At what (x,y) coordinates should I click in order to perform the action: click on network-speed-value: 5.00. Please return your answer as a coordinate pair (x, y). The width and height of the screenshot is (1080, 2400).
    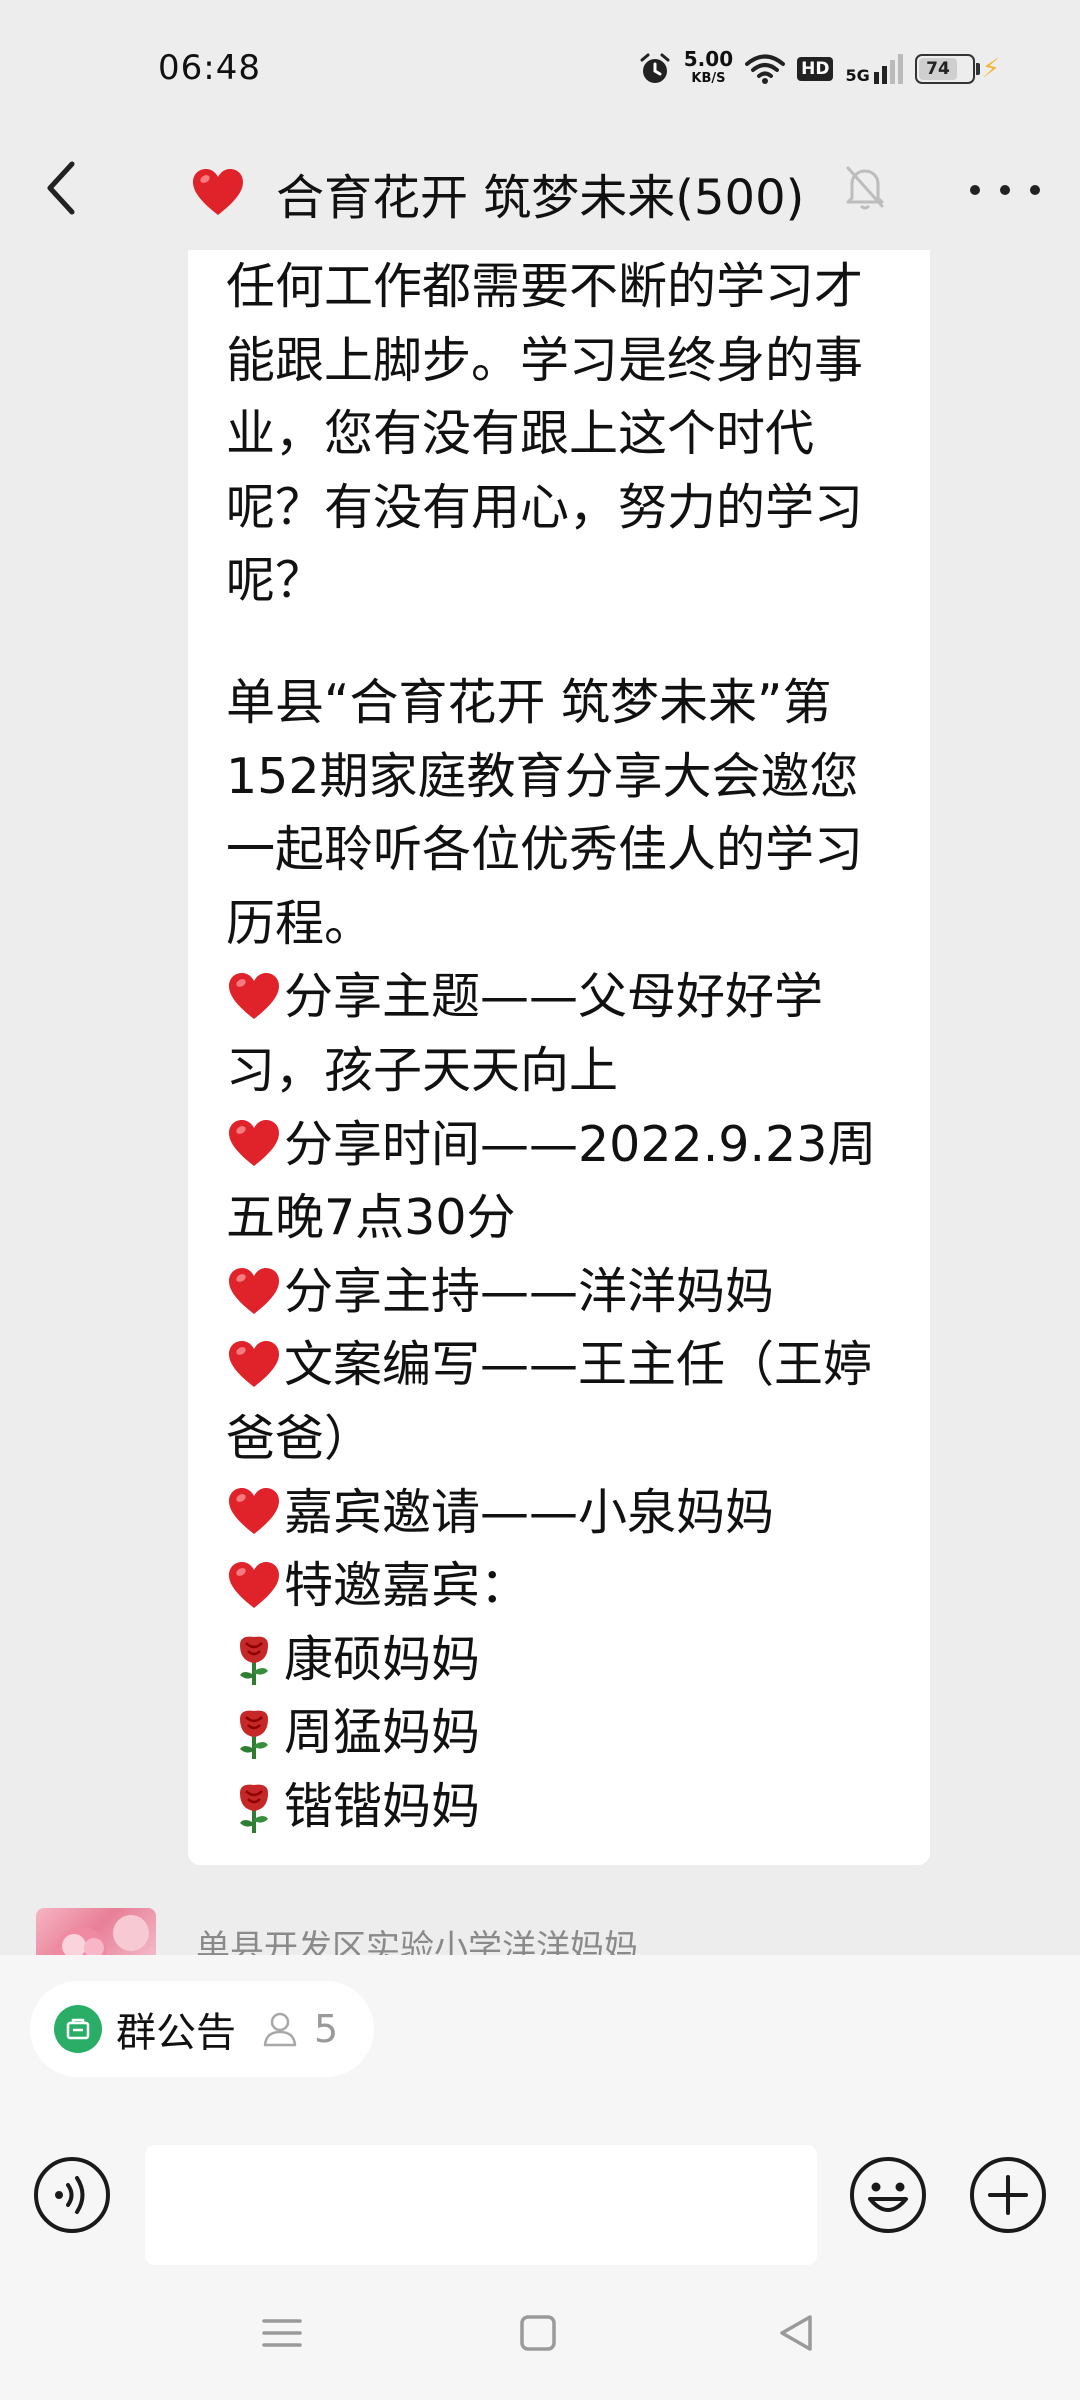
    Looking at the image, I should click on (708, 59).